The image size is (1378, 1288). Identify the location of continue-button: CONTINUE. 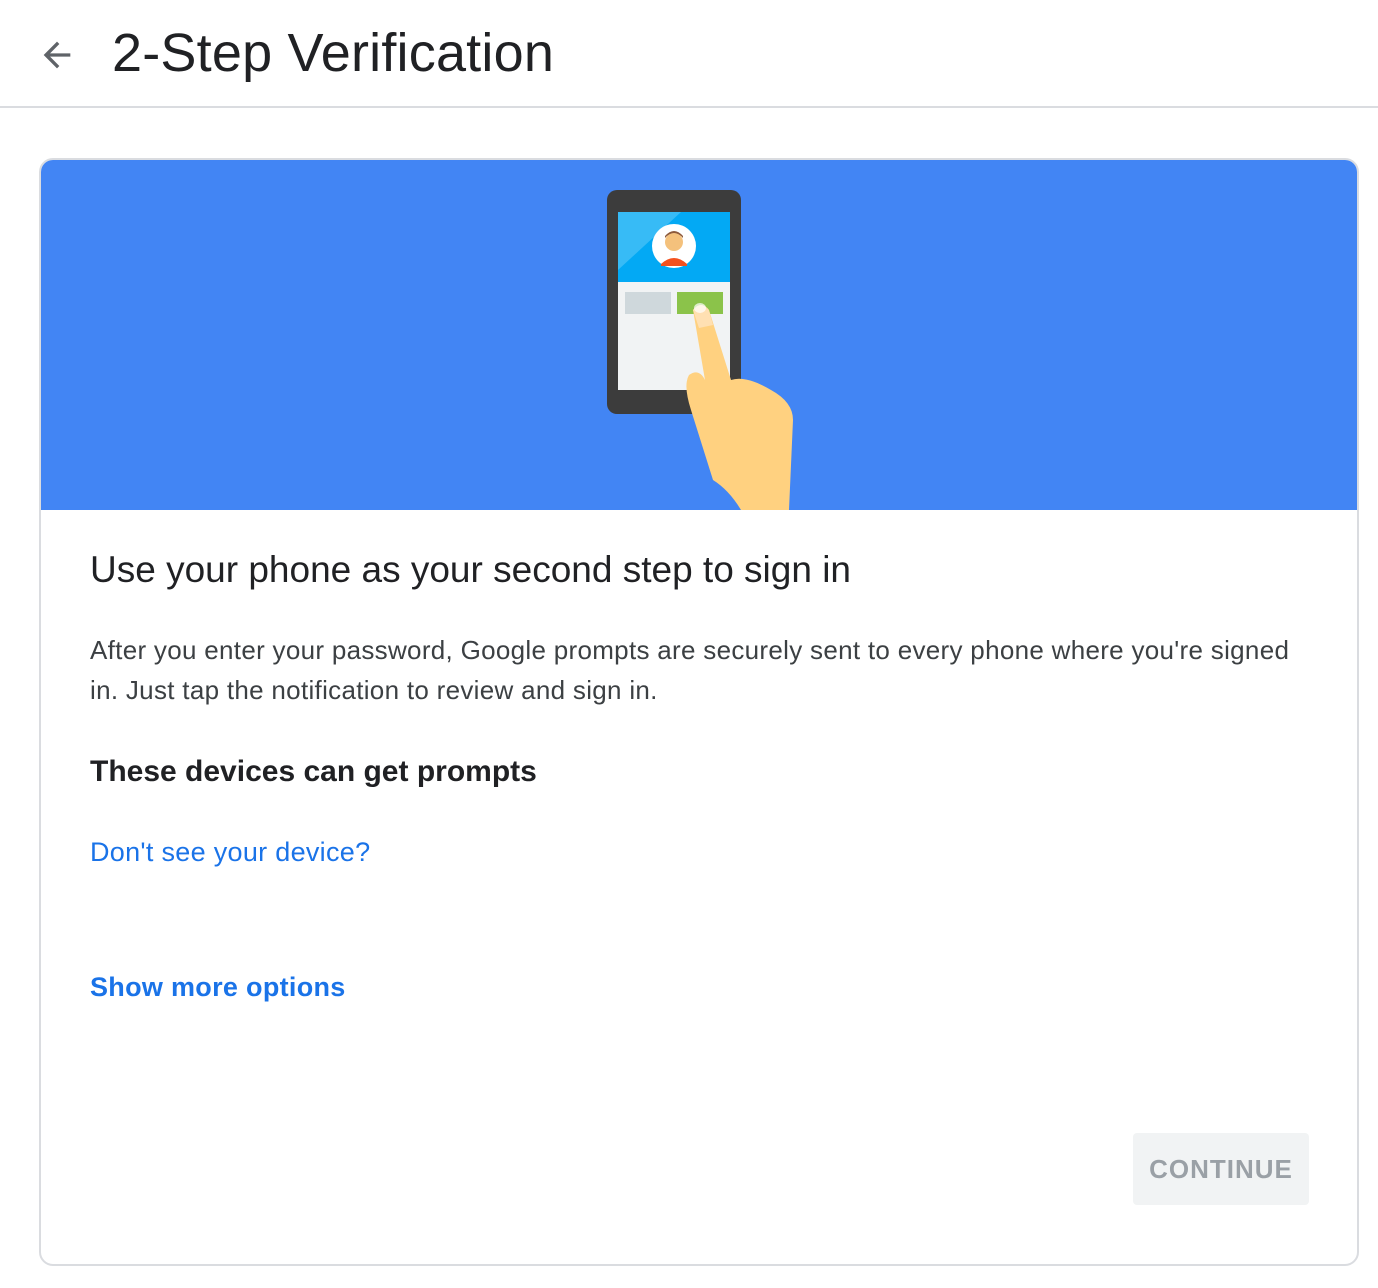
(1221, 1169).